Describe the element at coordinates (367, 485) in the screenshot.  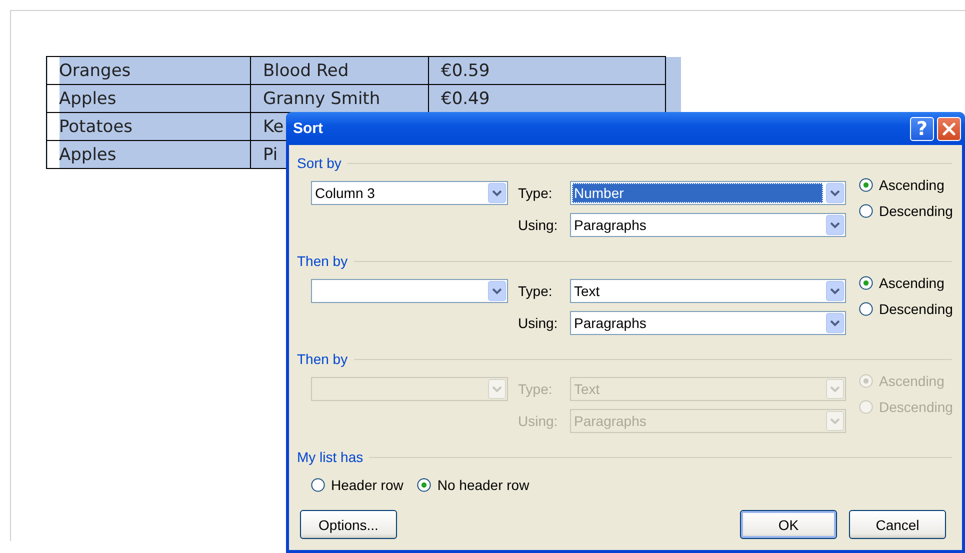
I see `radio-label: Header row` at that location.